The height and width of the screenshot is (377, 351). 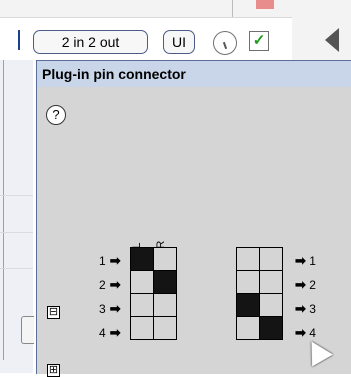 What do you see at coordinates (53, 370) in the screenshot?
I see `expand-channels-button: ⊞` at bounding box center [53, 370].